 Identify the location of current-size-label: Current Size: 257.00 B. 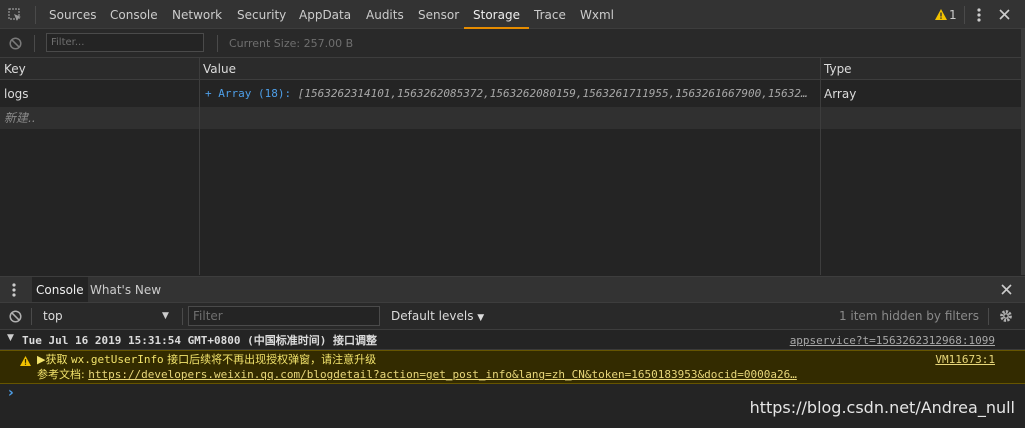
(291, 43).